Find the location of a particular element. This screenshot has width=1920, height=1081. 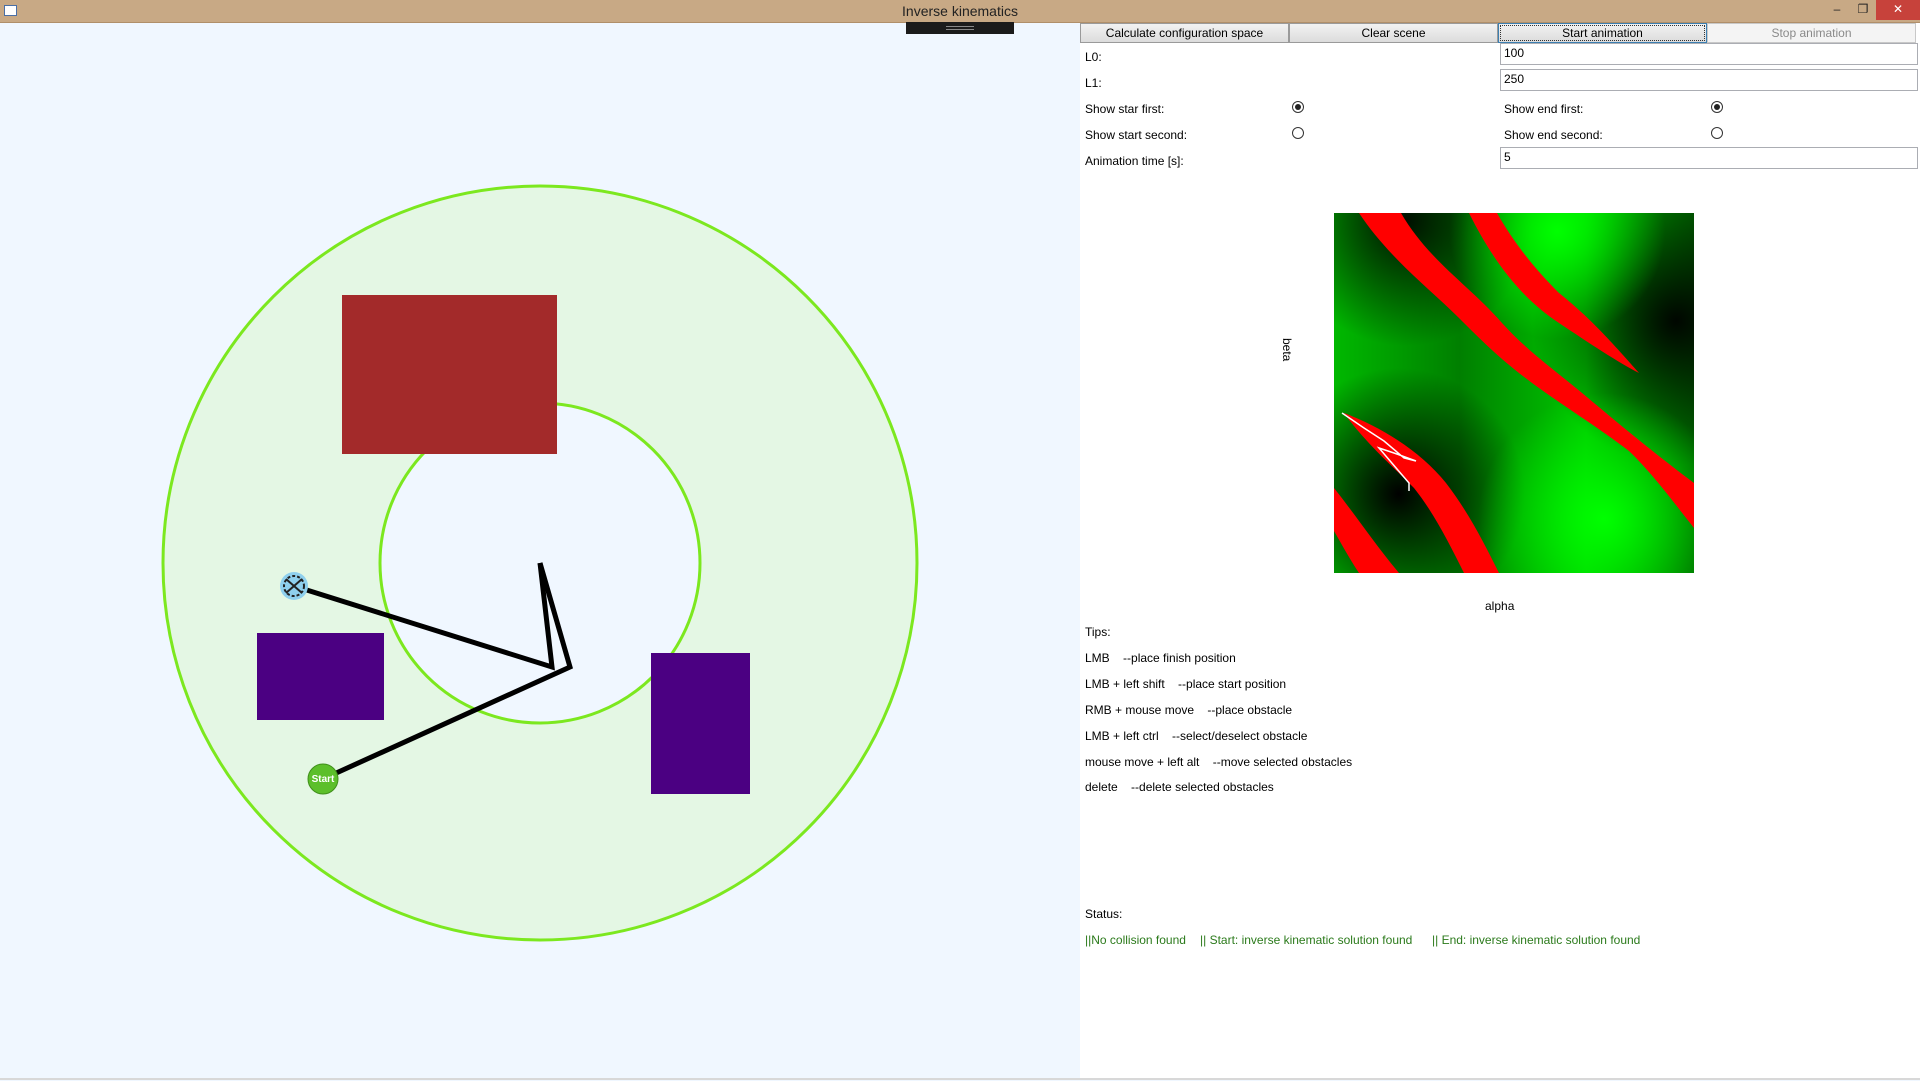

tip-key: delete is located at coordinates (1101, 787).